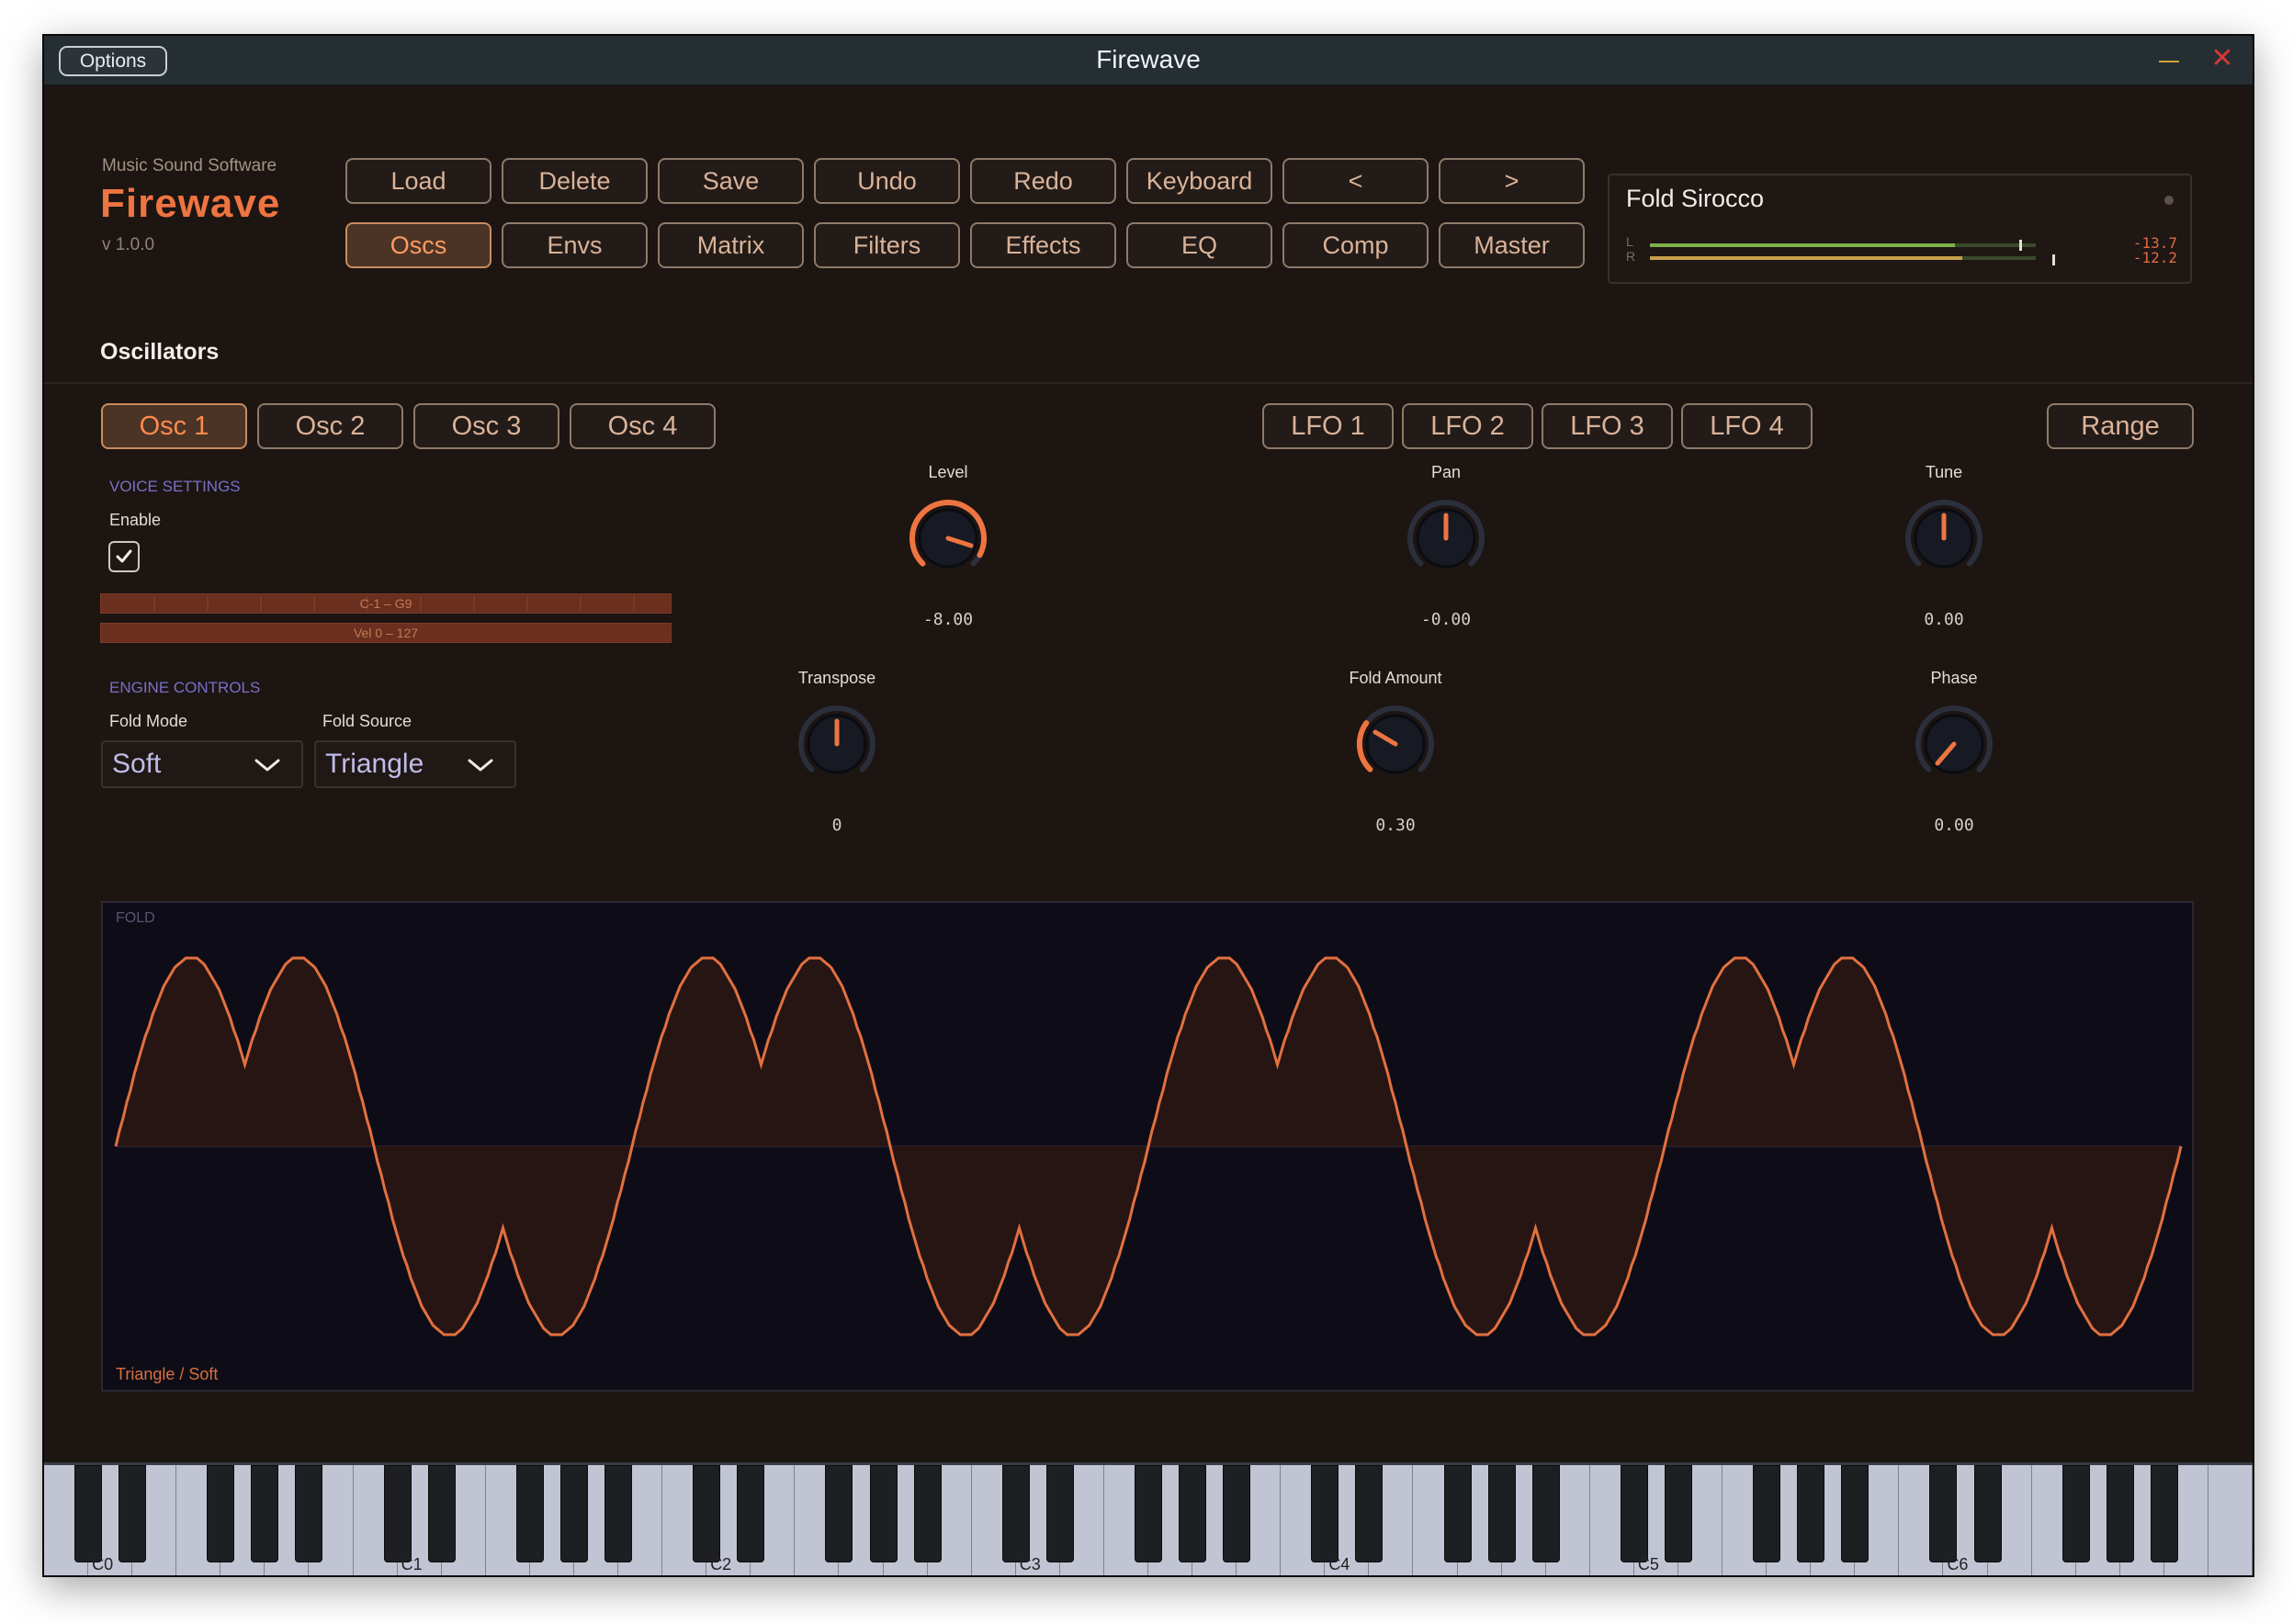  What do you see at coordinates (887, 181) in the screenshot?
I see `undo-button: Undo` at bounding box center [887, 181].